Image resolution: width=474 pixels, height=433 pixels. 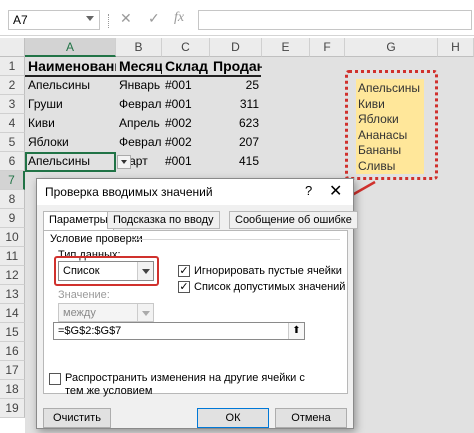 What do you see at coordinates (186, 47) in the screenshot?
I see `column-header-c: C` at bounding box center [186, 47].